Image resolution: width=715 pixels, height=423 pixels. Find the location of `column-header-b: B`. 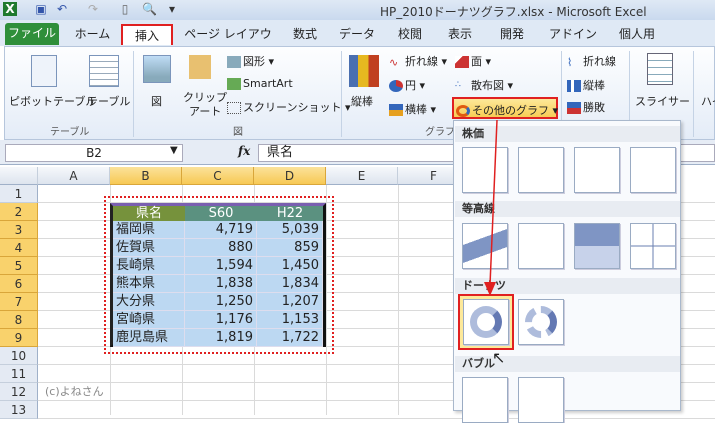

column-header-b: B is located at coordinates (146, 176).